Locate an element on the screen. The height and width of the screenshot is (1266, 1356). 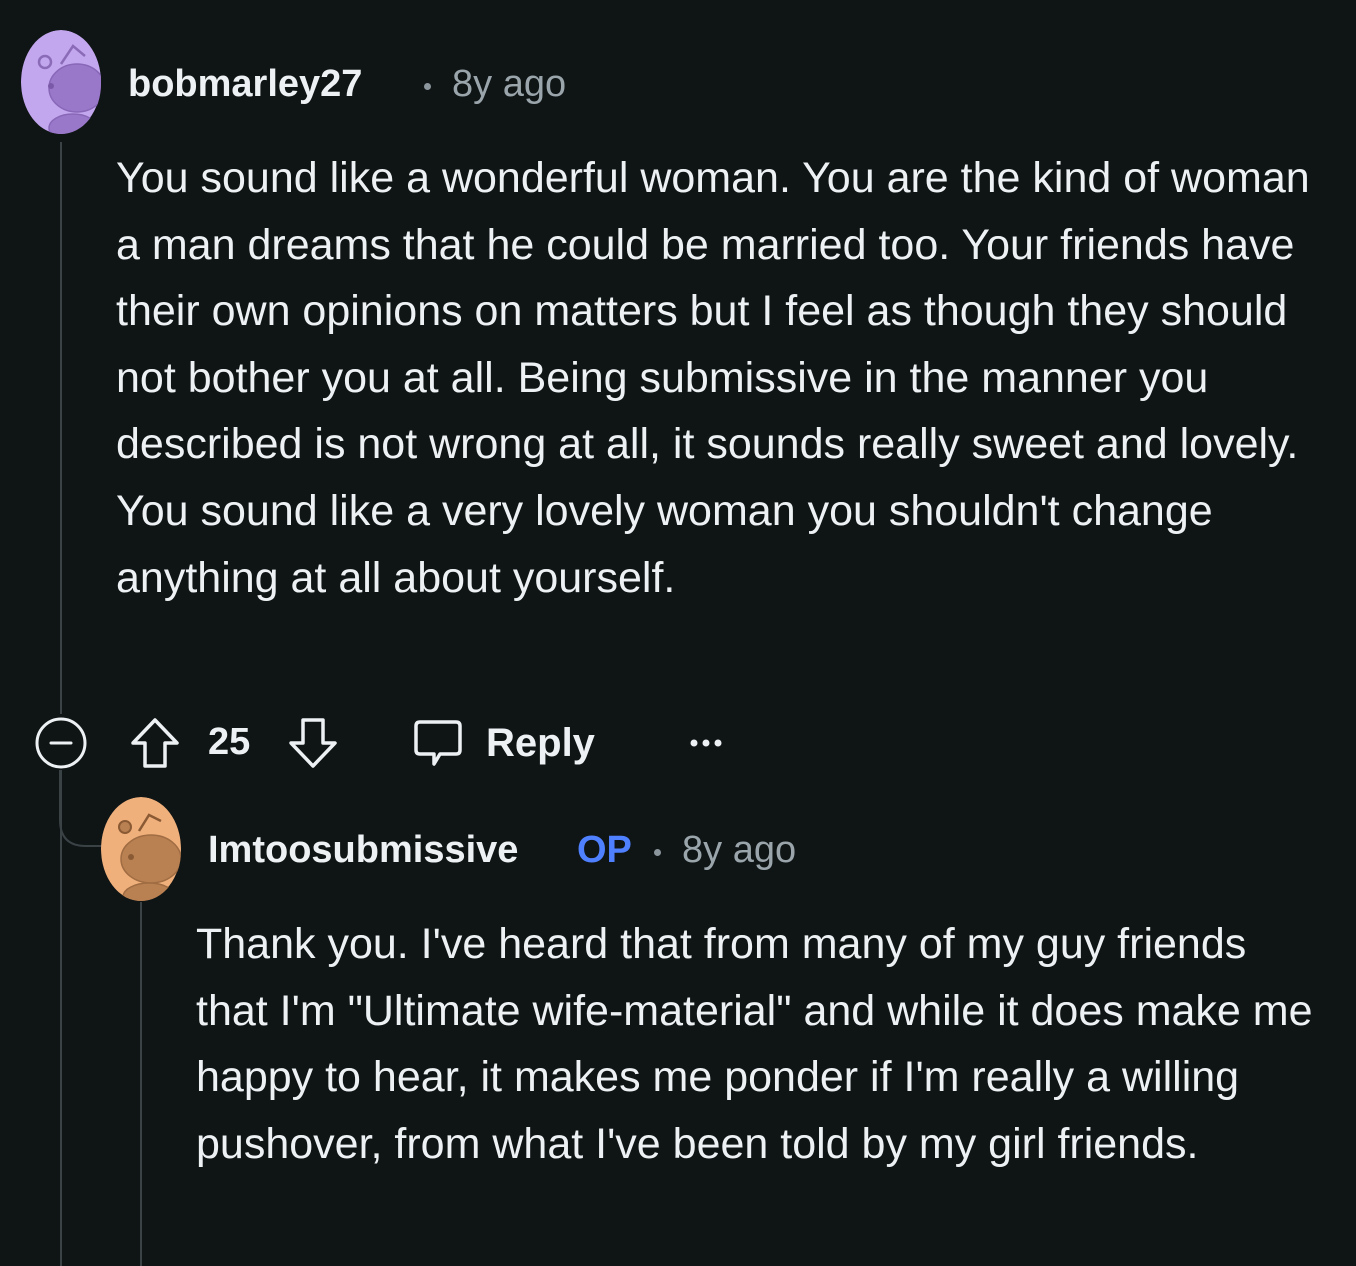
vote-score: 25 is located at coordinates (229, 742).